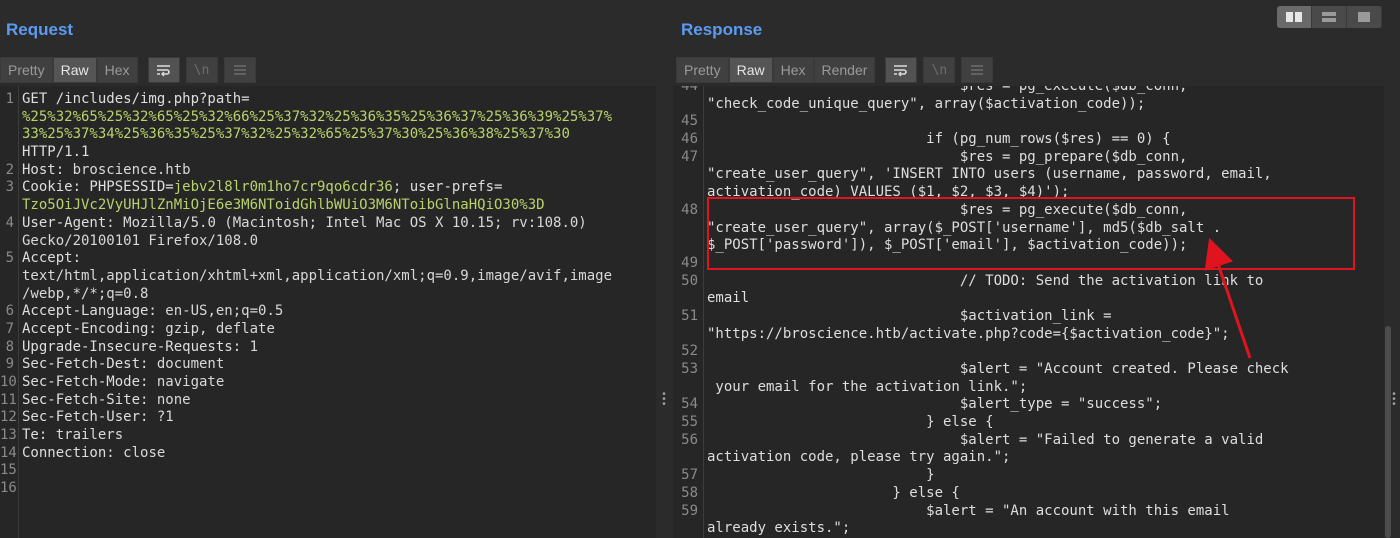  I want to click on line-number: 4, so click(9, 222).